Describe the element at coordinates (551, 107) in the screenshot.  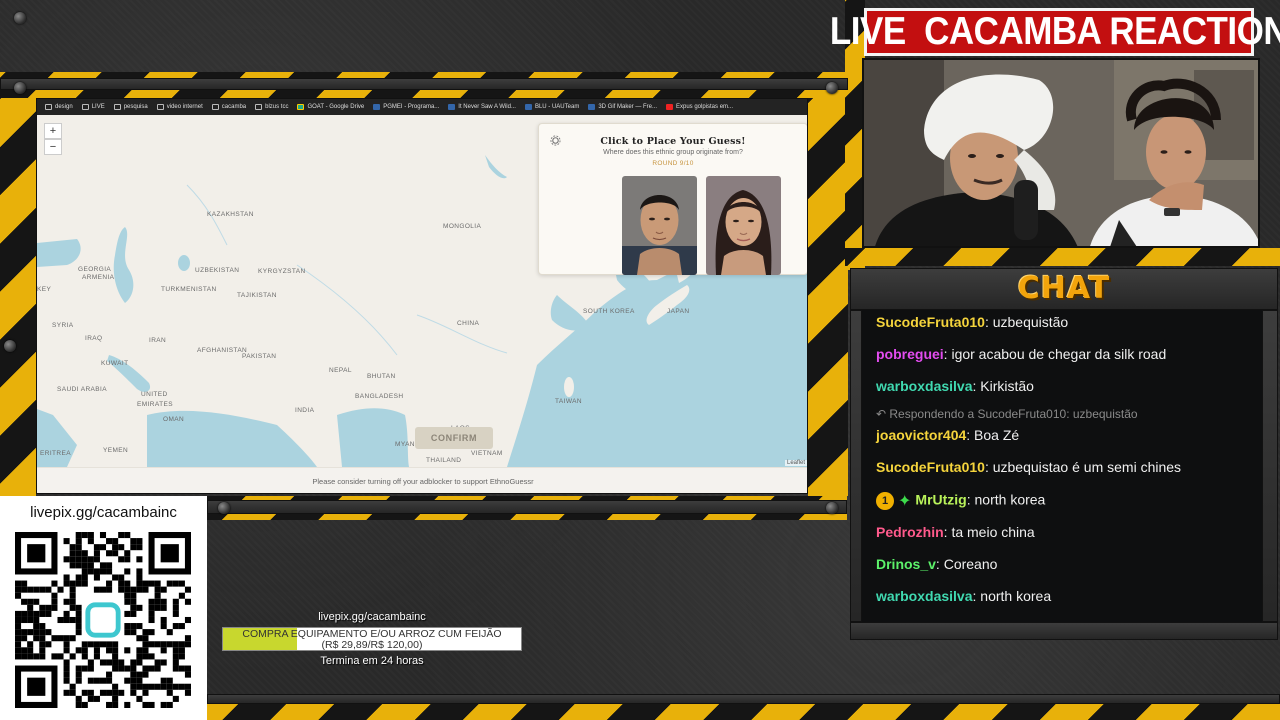
I see `bookmark-item: BLU - UAUTeam` at that location.